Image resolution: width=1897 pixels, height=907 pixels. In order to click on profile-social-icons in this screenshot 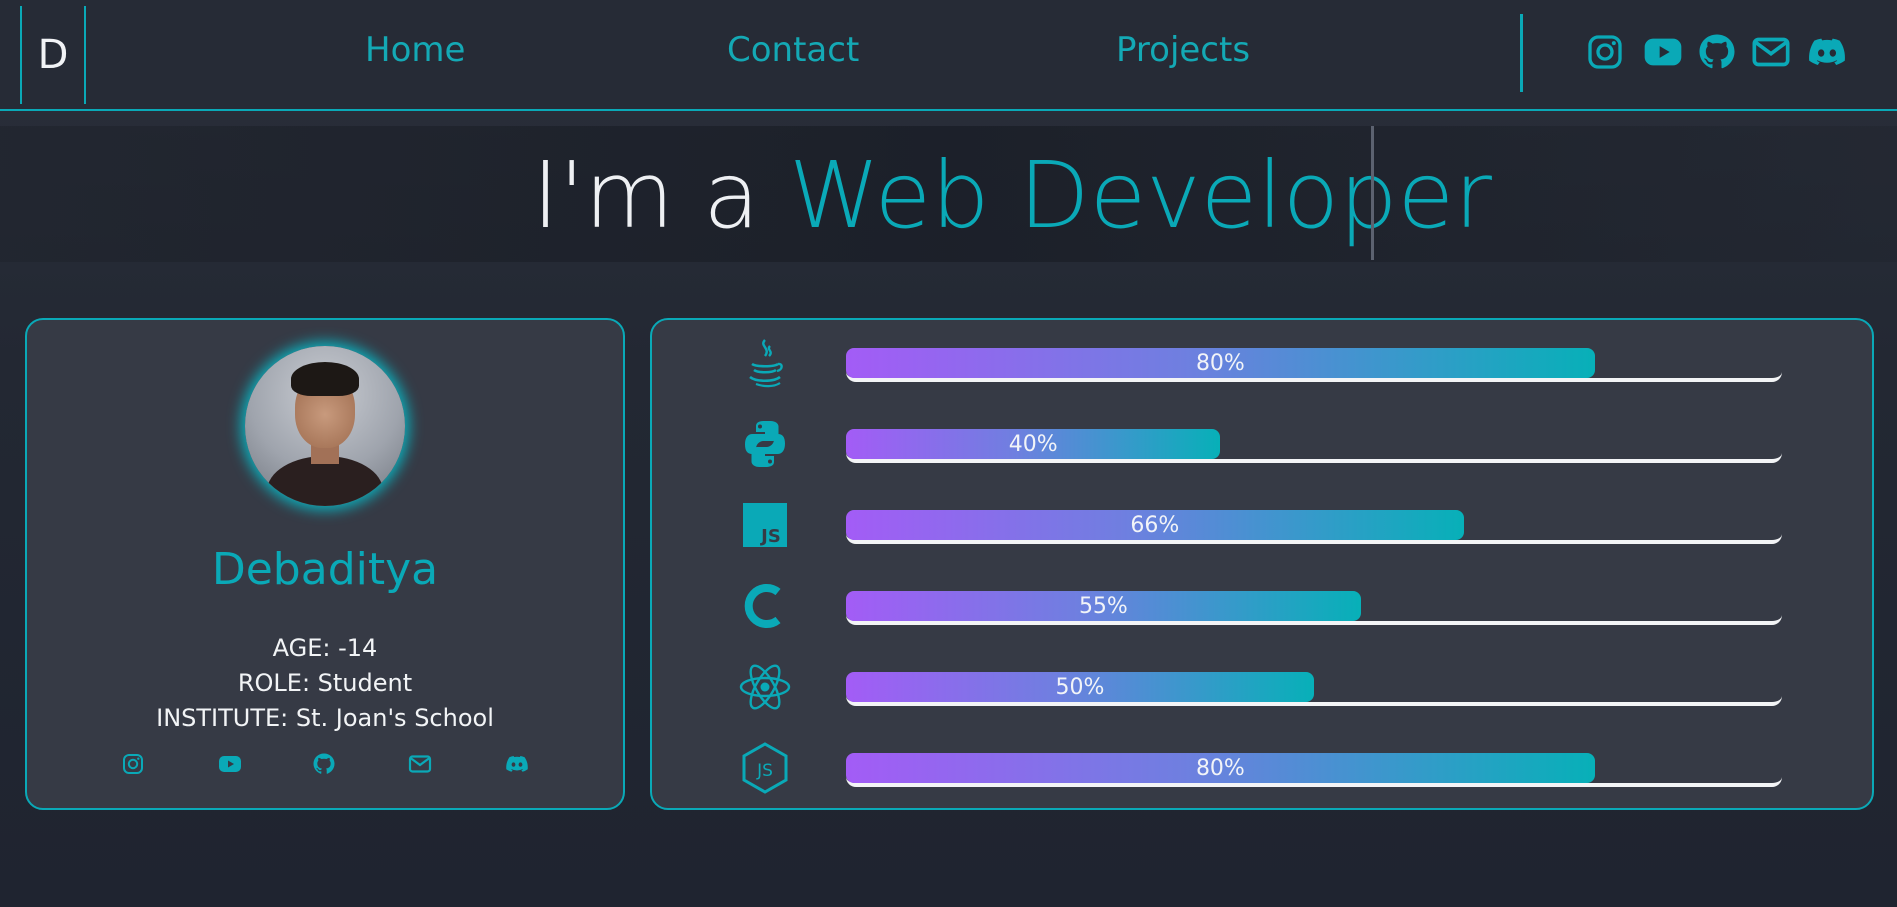, I will do `click(325, 764)`.